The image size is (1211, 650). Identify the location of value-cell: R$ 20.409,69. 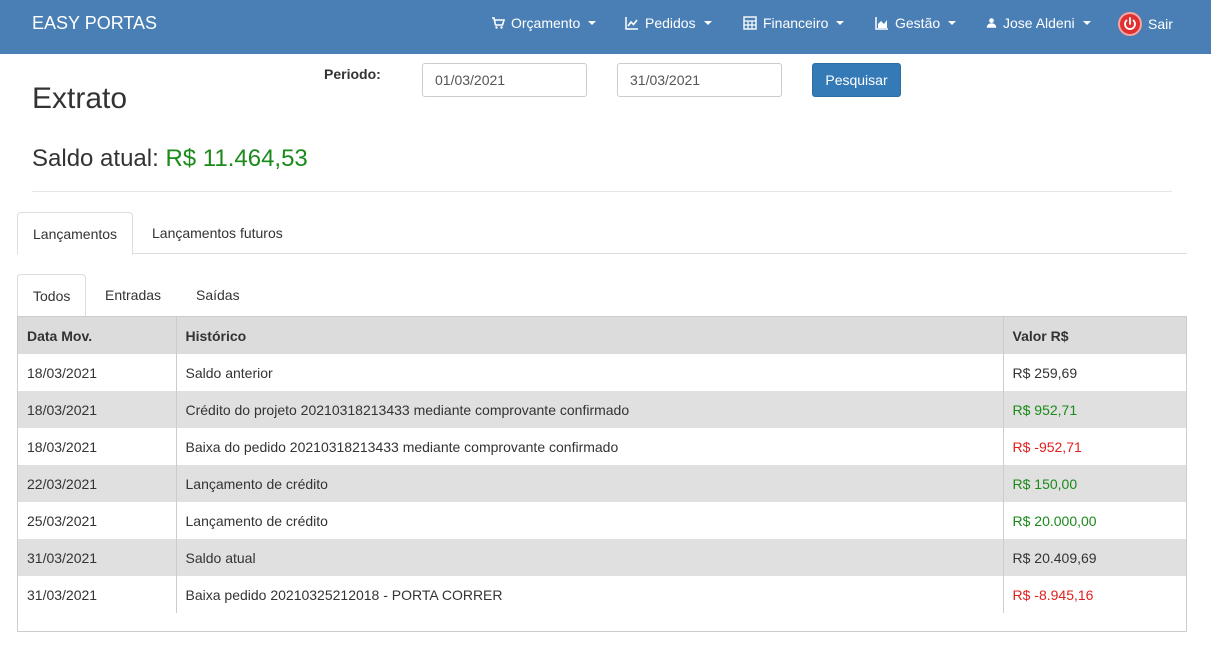
(1094, 557).